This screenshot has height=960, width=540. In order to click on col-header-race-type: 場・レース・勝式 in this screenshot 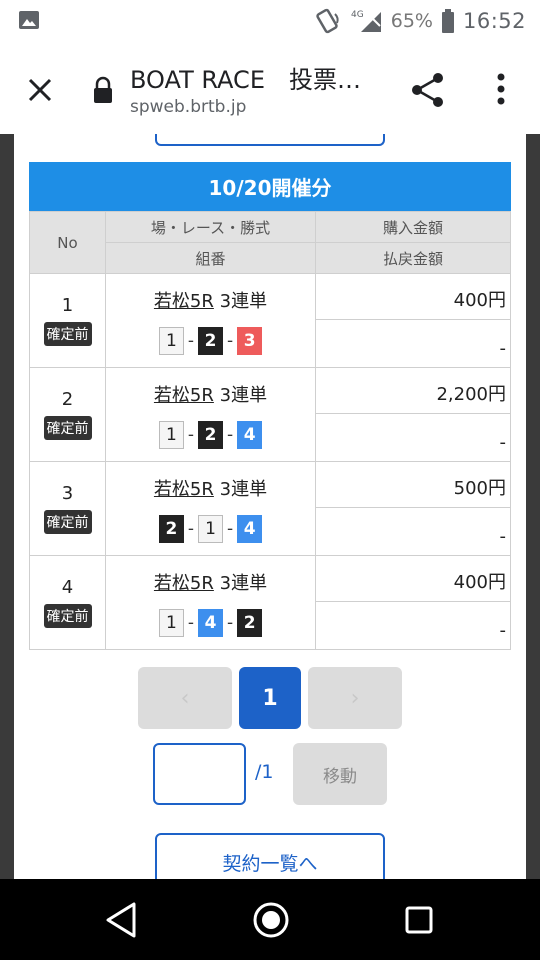, I will do `click(210, 227)`.